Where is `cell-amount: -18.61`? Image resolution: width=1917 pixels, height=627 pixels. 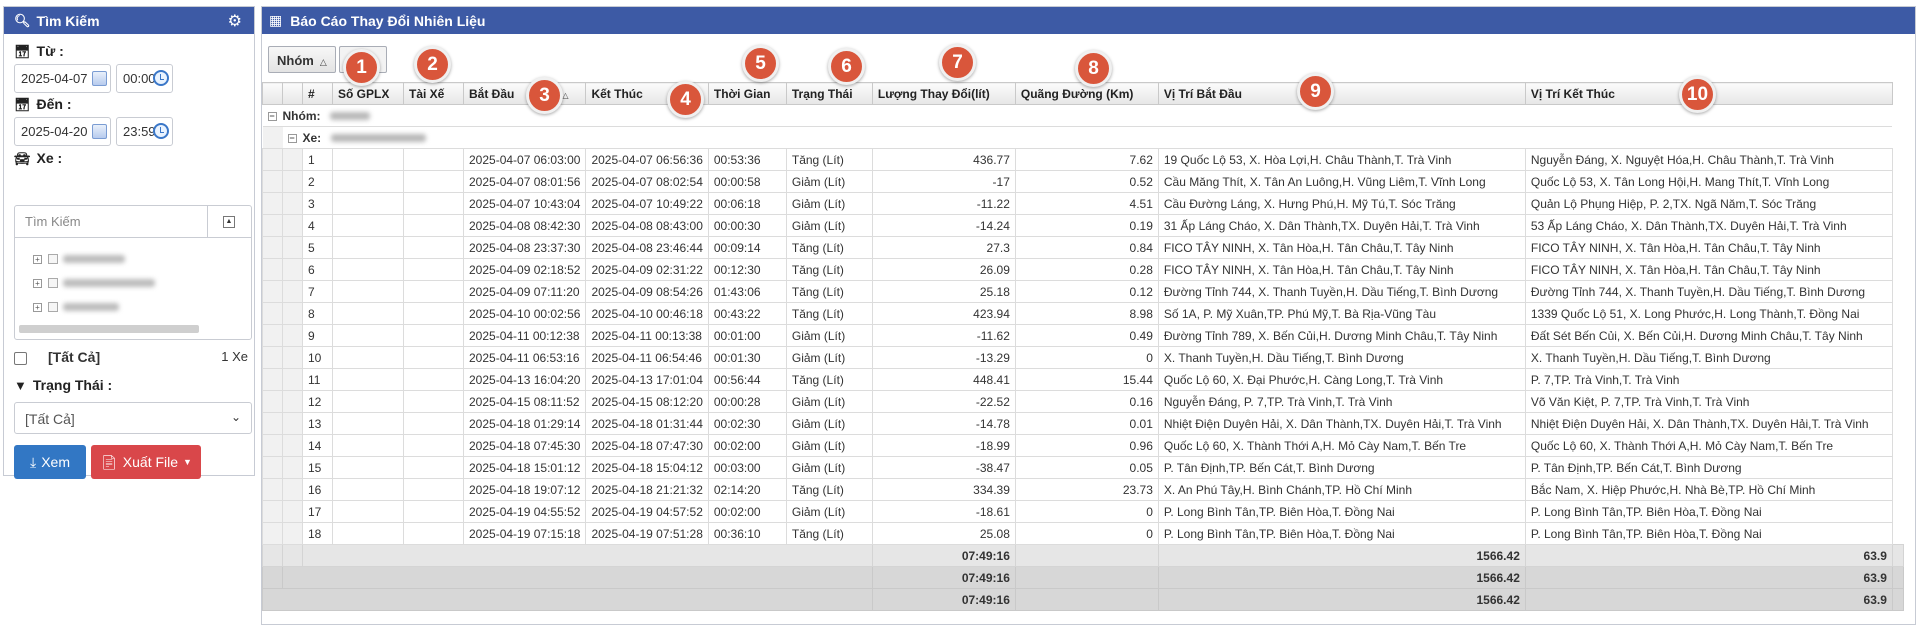
cell-amount: -18.61 is located at coordinates (943, 511).